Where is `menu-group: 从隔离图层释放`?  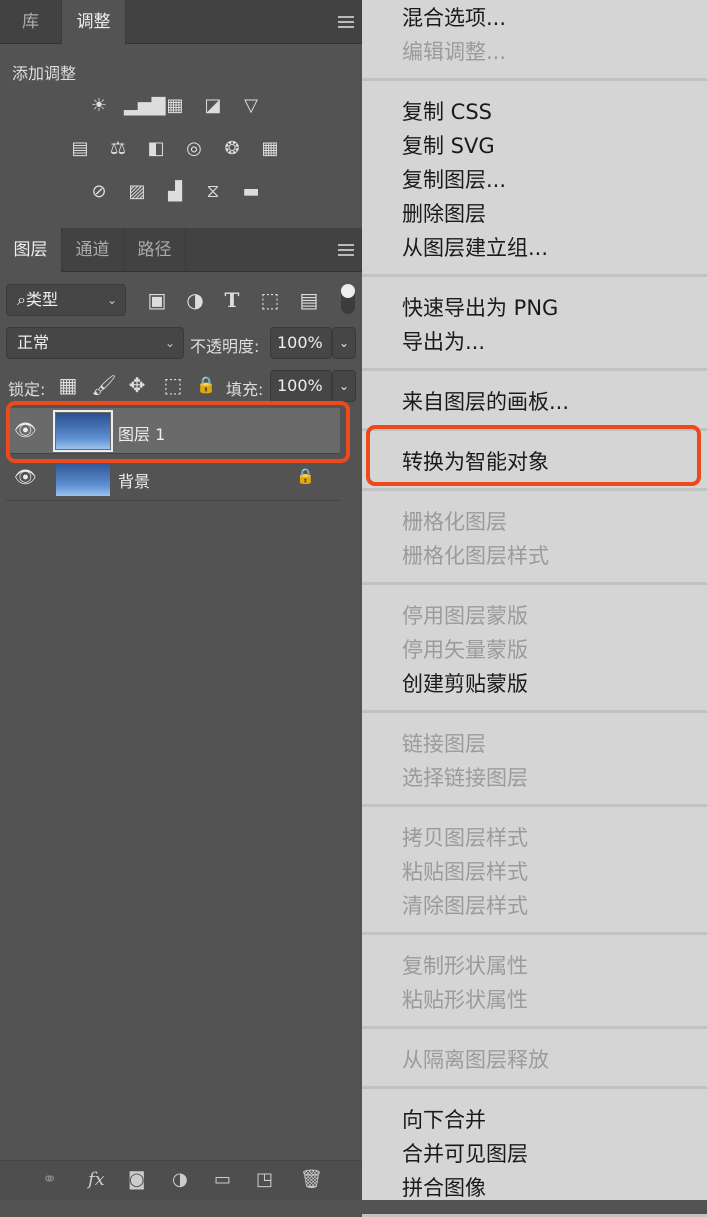 menu-group: 从隔离图层释放 is located at coordinates (534, 1059).